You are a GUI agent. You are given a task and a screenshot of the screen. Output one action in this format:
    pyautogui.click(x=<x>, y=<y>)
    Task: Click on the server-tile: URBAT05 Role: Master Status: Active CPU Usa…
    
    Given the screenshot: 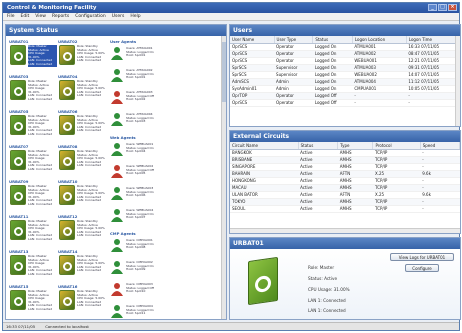 What is the action you would take?
    pyautogui.click(x=33, y=127)
    